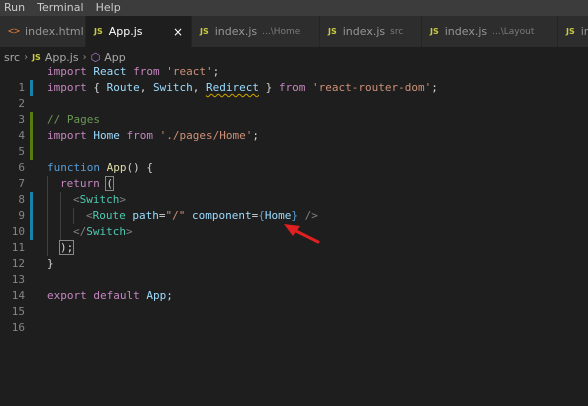 This screenshot has height=406, width=588. I want to click on code-text: function App() {, so click(100, 167).